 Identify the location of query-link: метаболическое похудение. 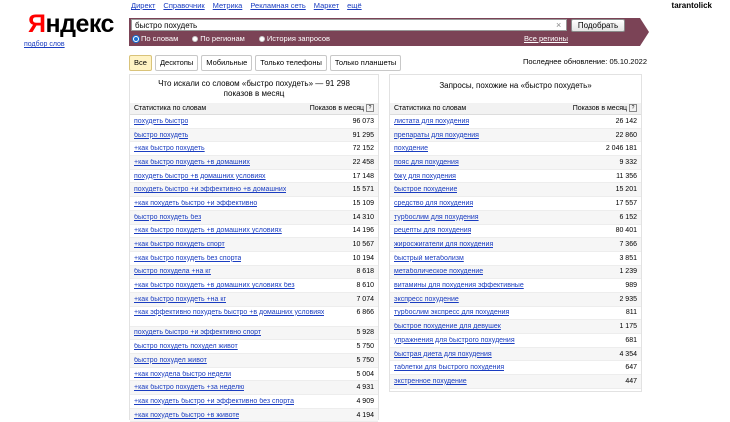
(438, 271).